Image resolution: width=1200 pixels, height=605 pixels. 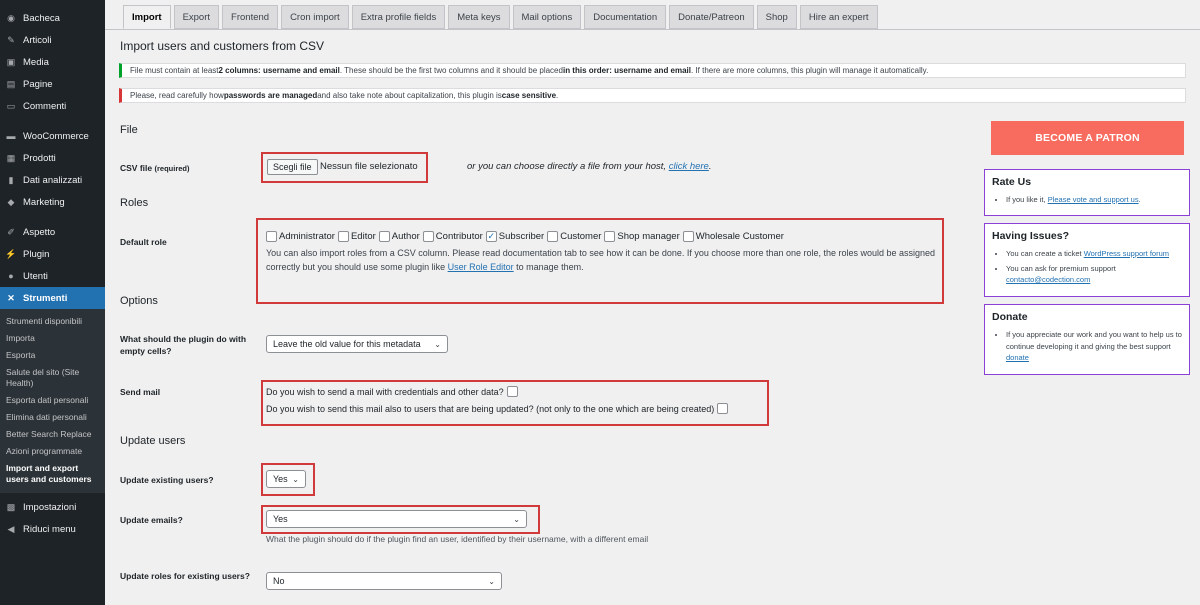 What do you see at coordinates (1017, 357) in the screenshot?
I see `donate-link: donate` at bounding box center [1017, 357].